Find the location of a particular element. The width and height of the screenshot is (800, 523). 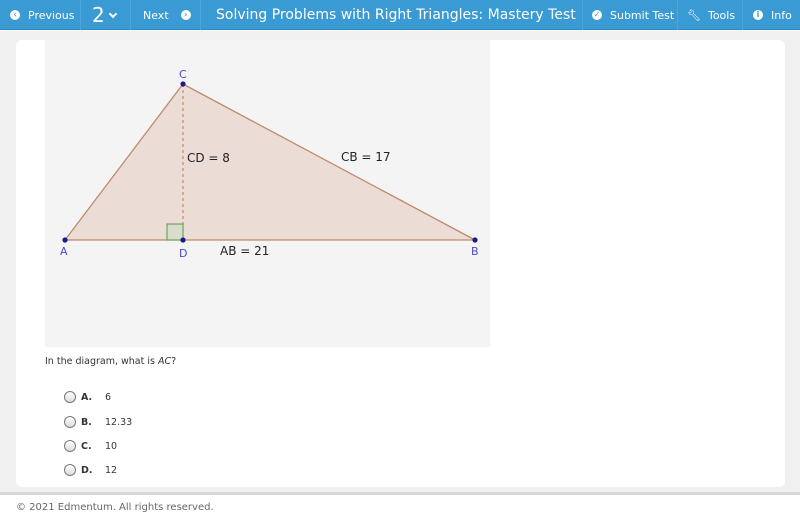

arrow-right-circle-icon: › is located at coordinates (185, 15).